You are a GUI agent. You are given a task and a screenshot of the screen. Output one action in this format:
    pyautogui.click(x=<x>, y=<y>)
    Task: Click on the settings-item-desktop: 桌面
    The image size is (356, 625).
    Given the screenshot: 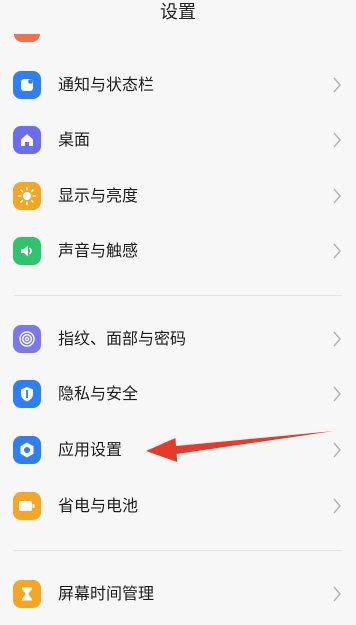 What is the action you would take?
    pyautogui.click(x=178, y=140)
    